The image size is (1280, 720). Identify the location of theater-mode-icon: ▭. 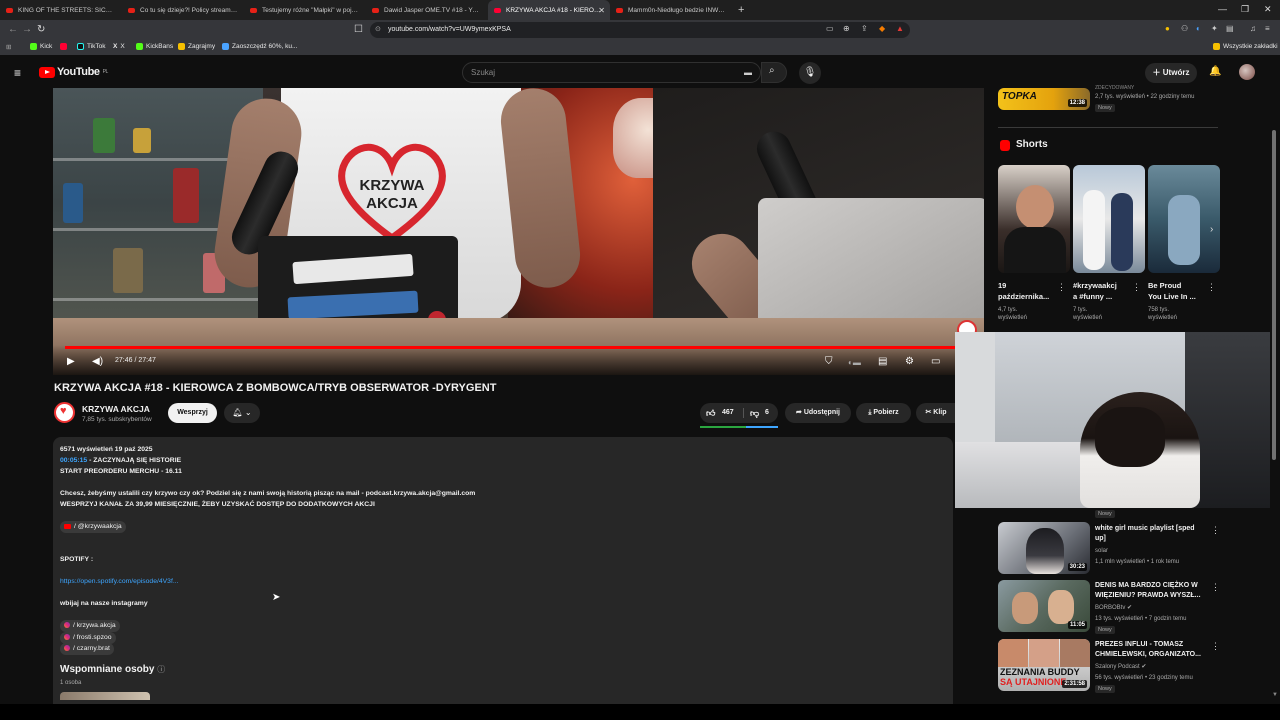
(935, 361).